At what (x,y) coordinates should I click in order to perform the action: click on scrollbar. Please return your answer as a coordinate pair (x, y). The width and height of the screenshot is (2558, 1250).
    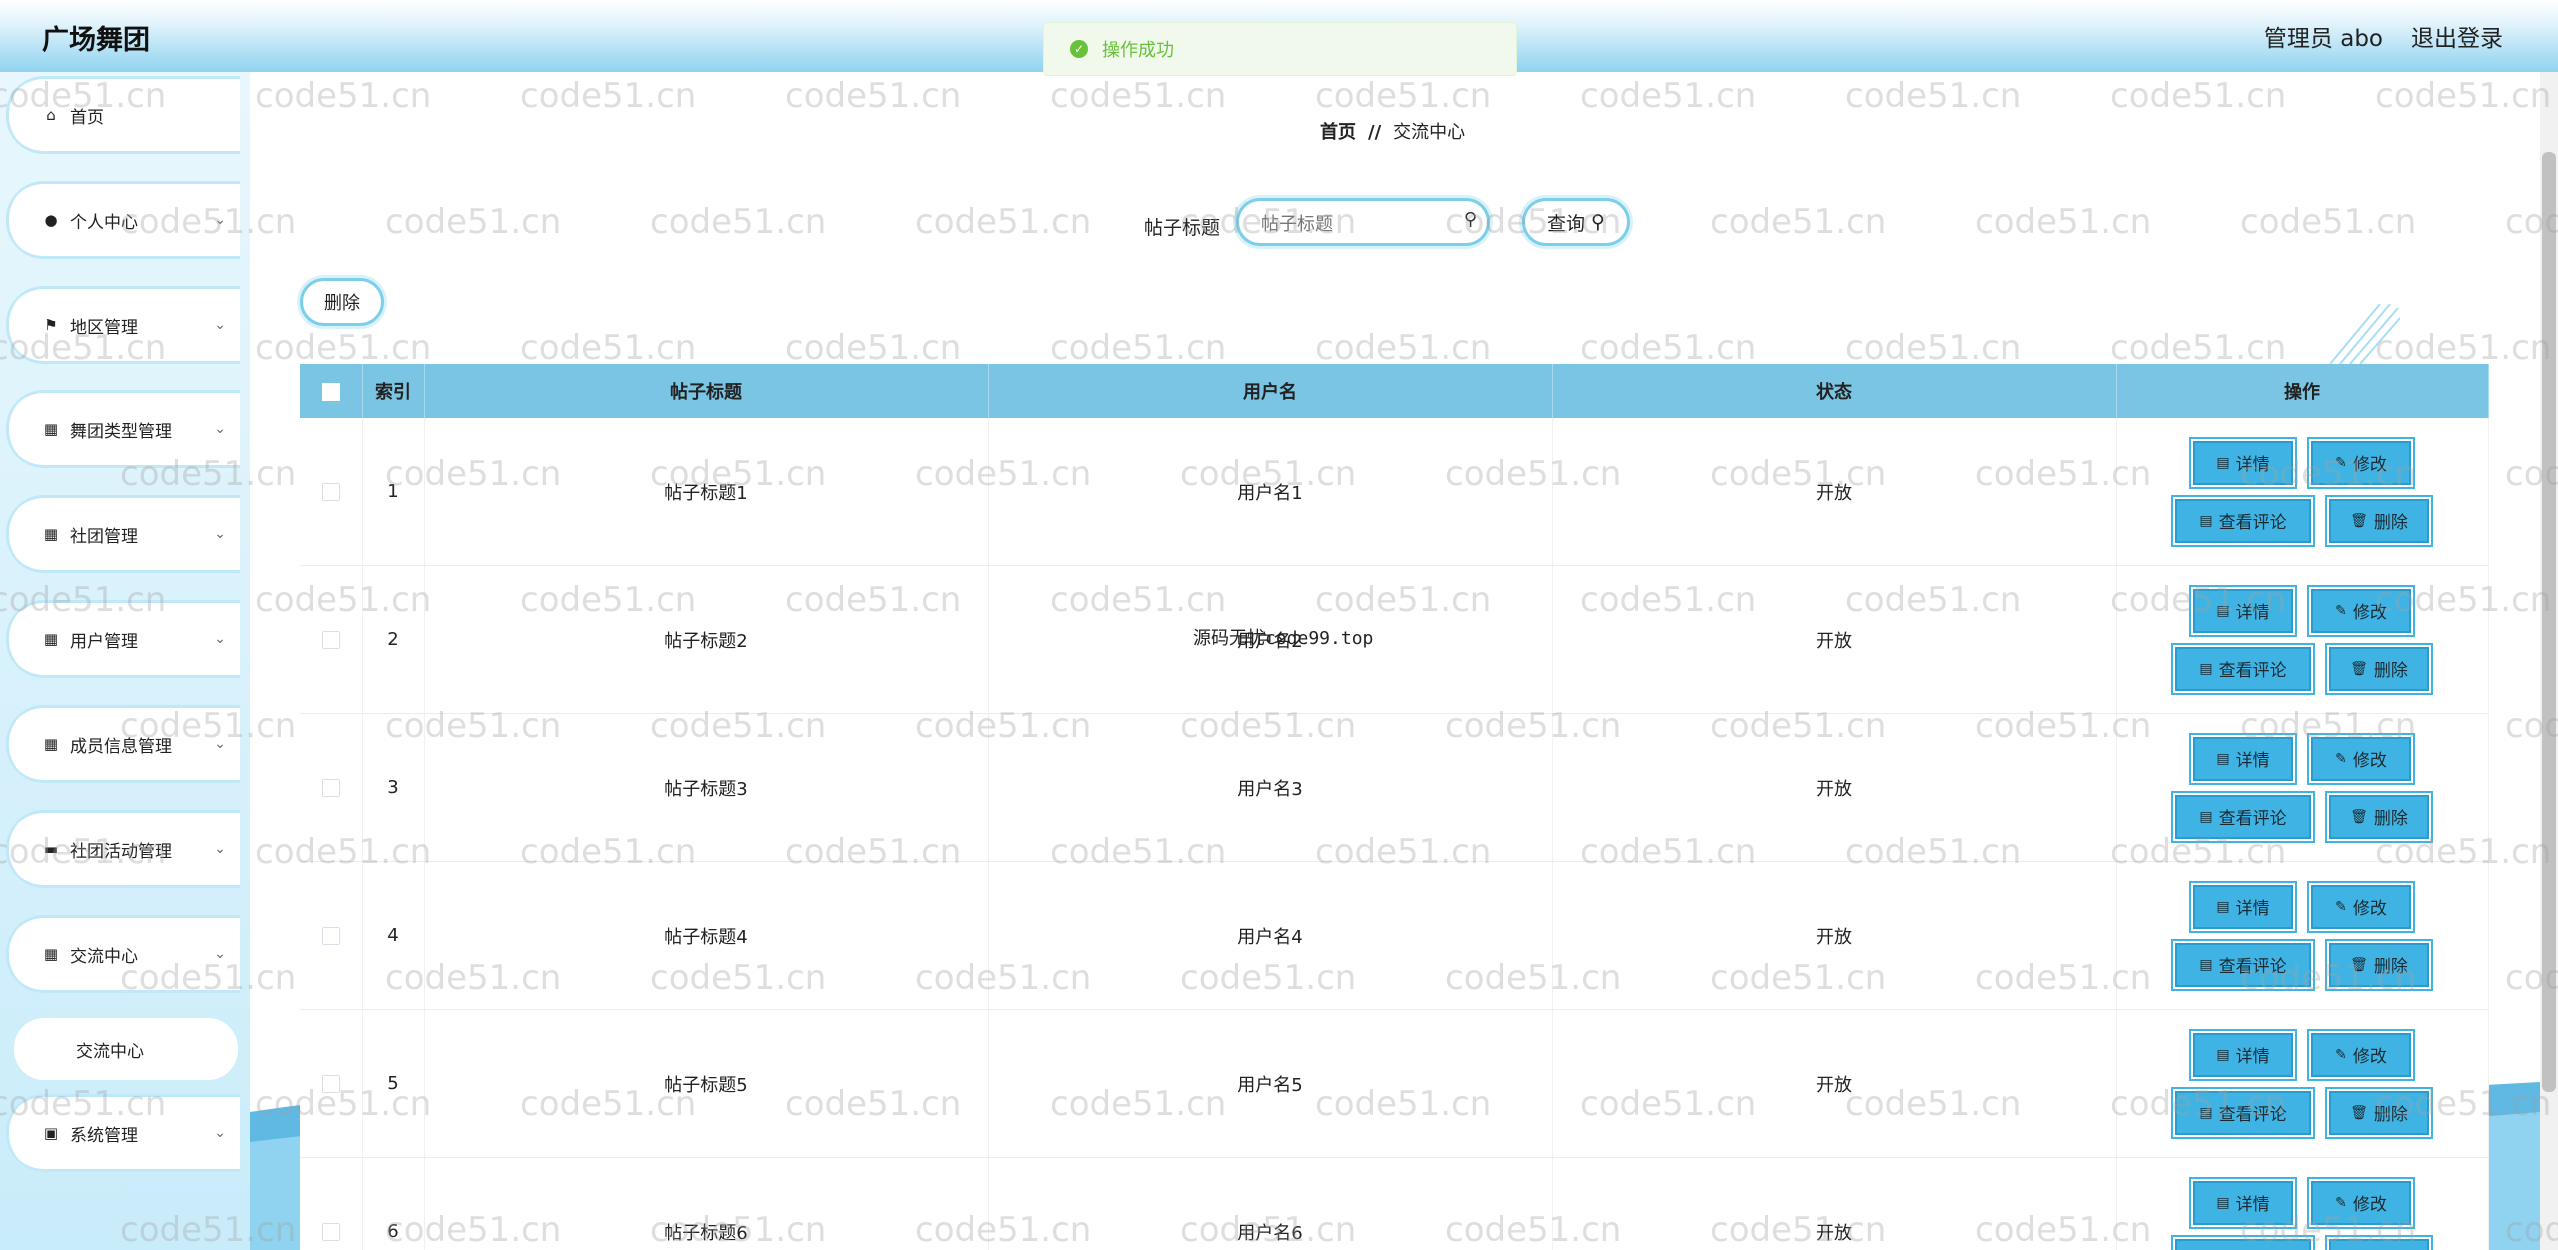
    Looking at the image, I should click on (2549, 661).